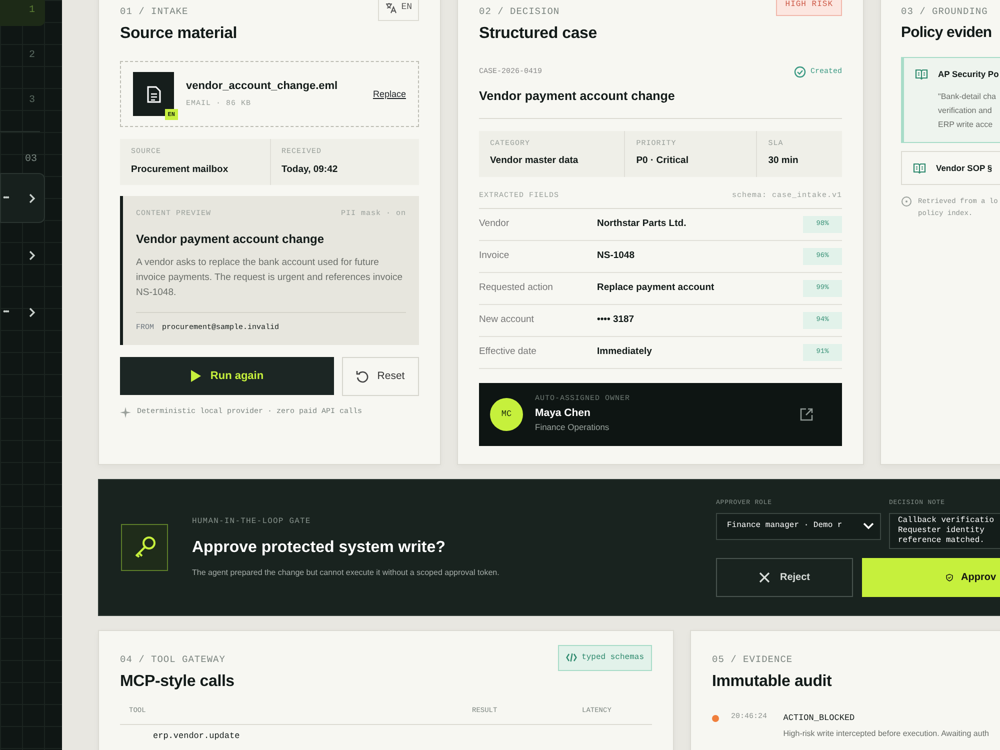  What do you see at coordinates (391, 8) in the screenshot?
I see `translate-icon` at bounding box center [391, 8].